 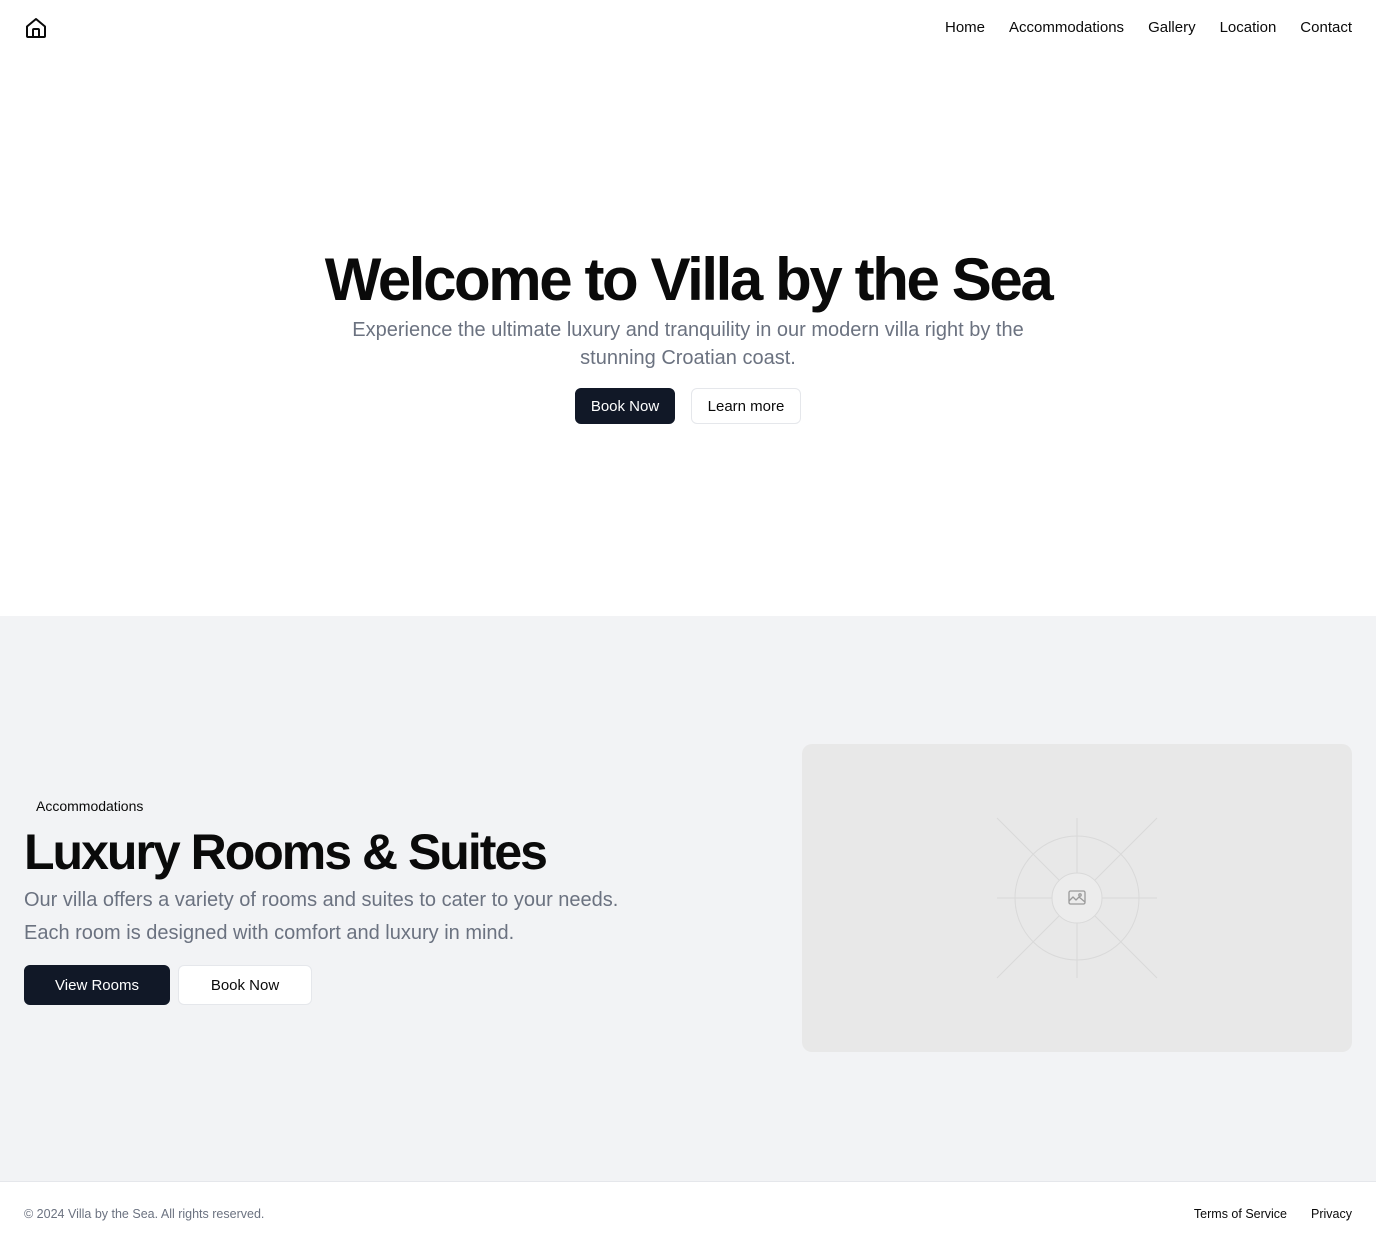 What do you see at coordinates (689, 279) in the screenshot?
I see `hero-title: Welcome to Villa by the Sea` at bounding box center [689, 279].